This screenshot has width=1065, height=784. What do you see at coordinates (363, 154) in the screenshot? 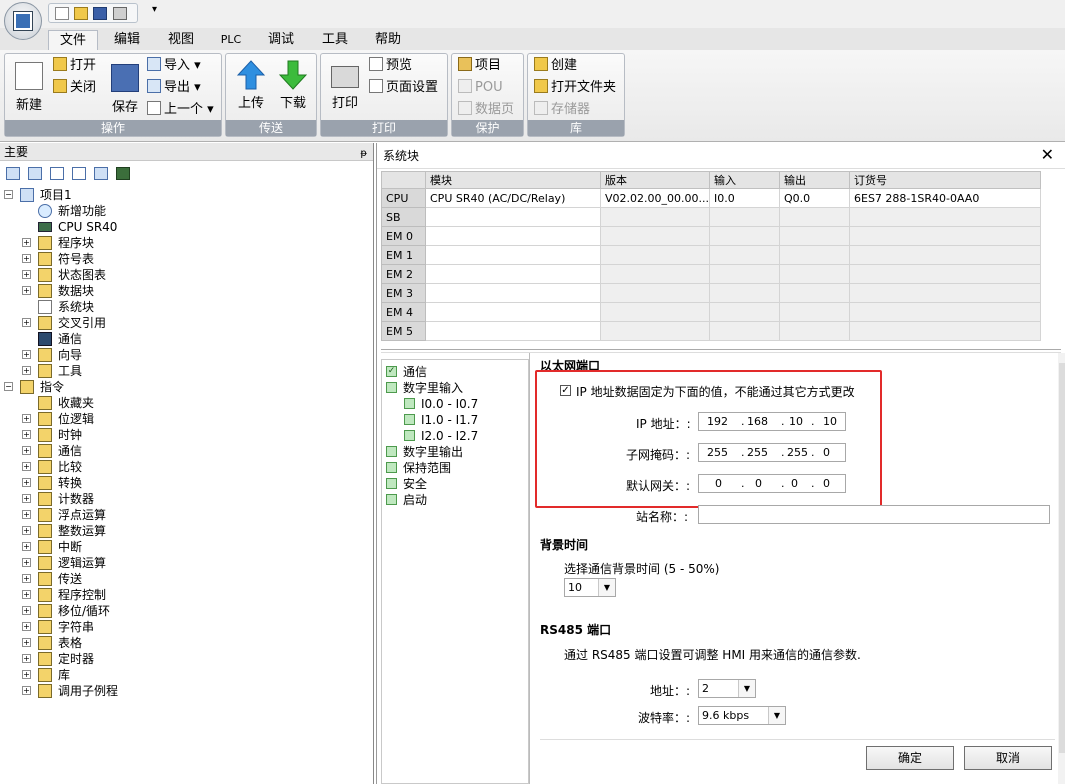
I see `pin-icon: ᵽ` at bounding box center [363, 154].